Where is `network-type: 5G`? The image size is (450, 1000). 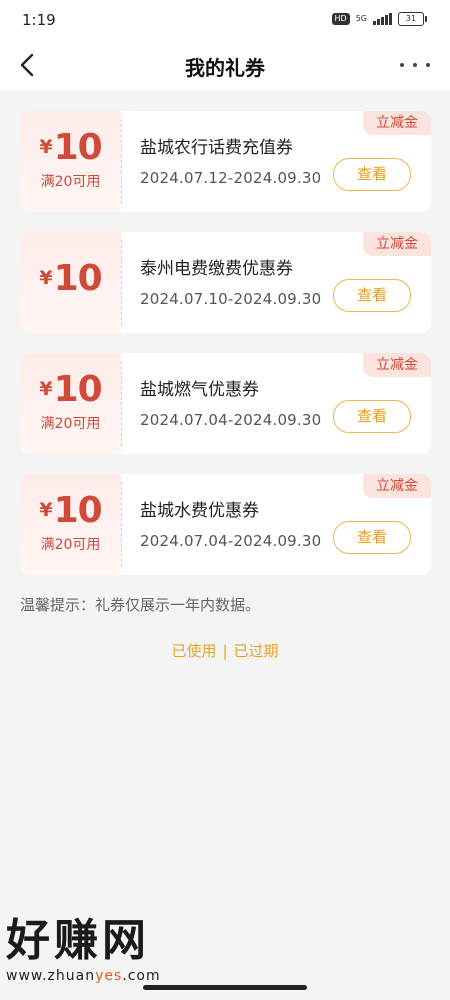 network-type: 5G is located at coordinates (361, 18).